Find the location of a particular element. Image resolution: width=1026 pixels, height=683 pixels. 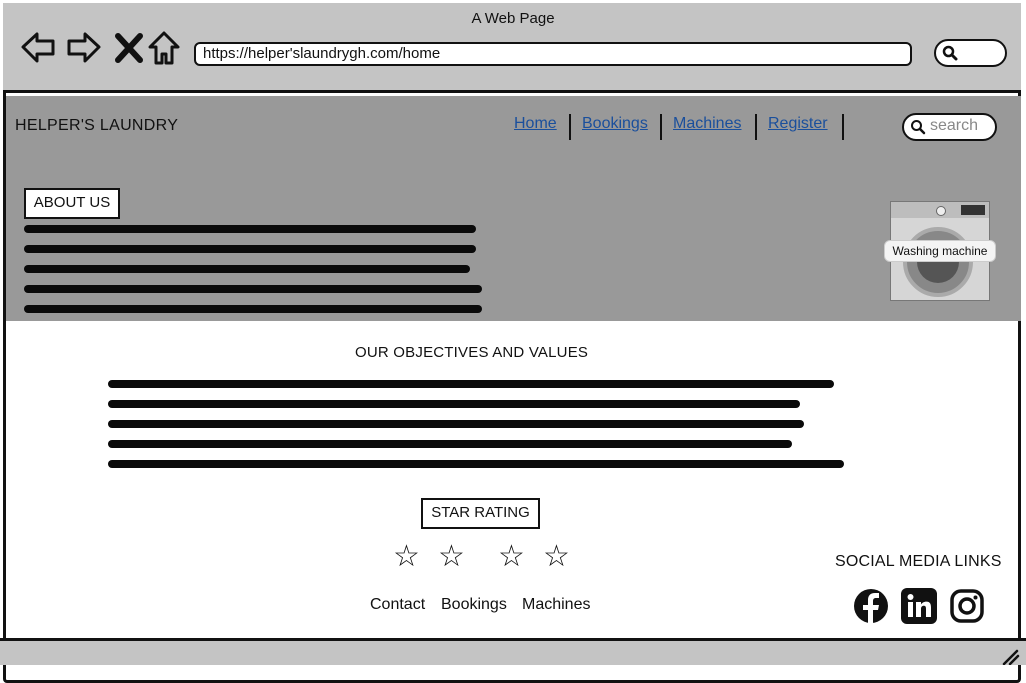

nav-home: Home is located at coordinates (535, 124).